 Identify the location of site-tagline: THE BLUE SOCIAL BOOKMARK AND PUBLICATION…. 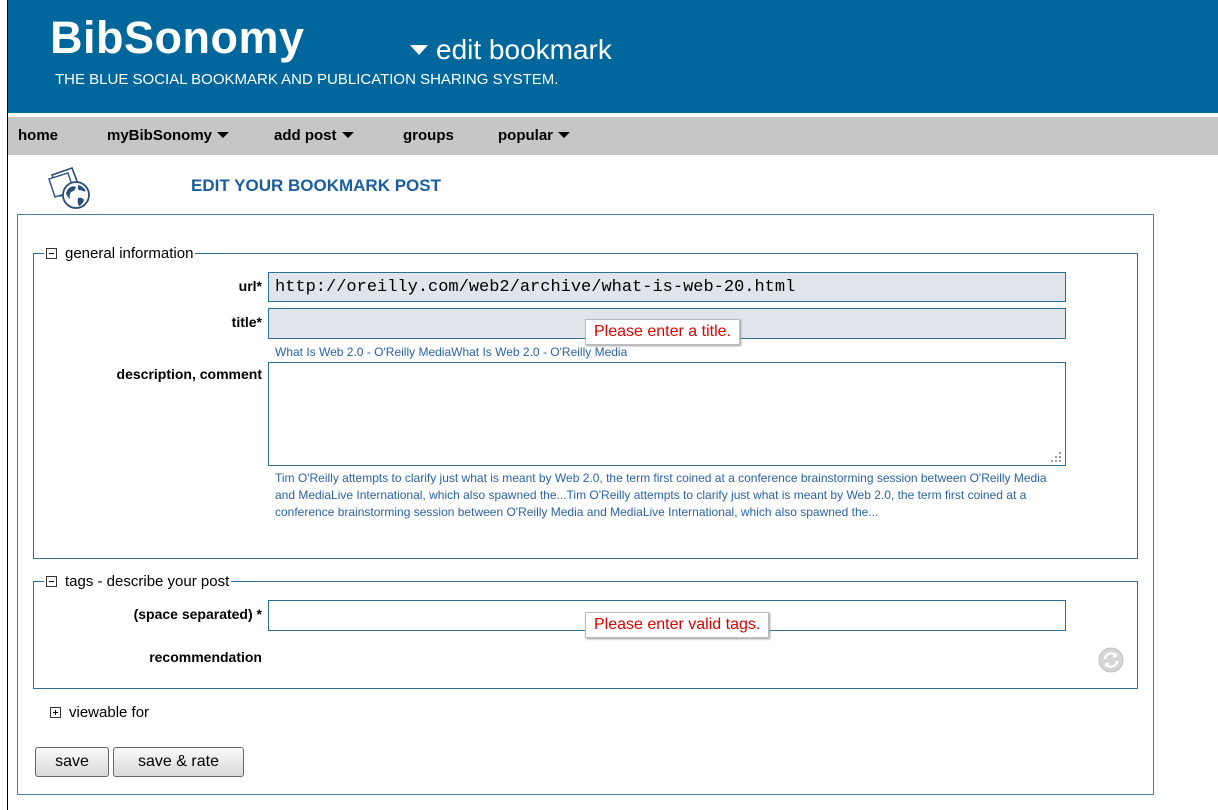
(307, 79).